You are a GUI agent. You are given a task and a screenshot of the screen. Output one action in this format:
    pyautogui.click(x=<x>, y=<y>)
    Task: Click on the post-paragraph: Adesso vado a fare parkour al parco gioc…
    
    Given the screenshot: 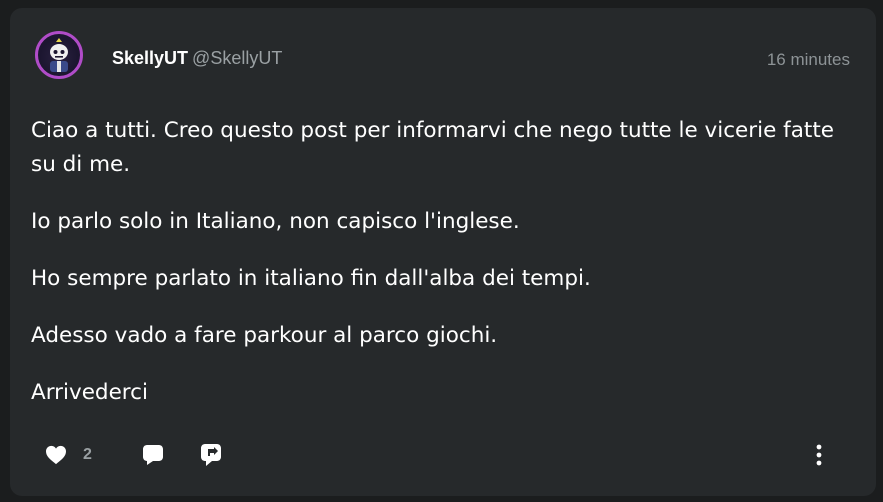 What is the action you would take?
    pyautogui.click(x=264, y=335)
    